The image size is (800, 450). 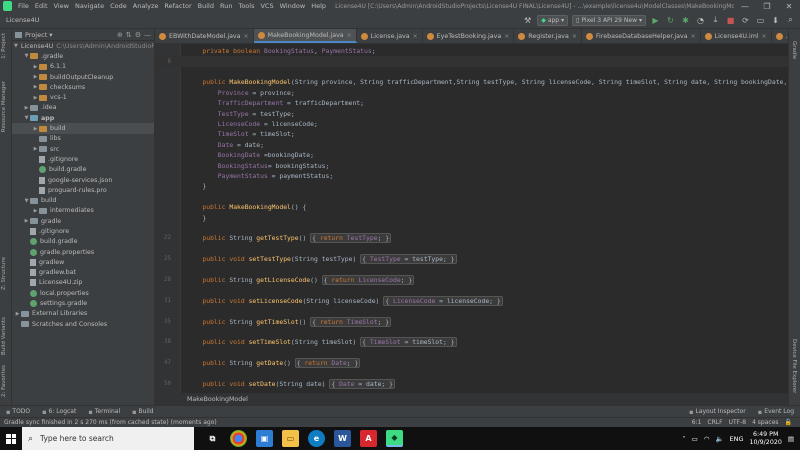 What do you see at coordinates (780, 36) in the screenshot?
I see `editor-tab: .name×` at bounding box center [780, 36].